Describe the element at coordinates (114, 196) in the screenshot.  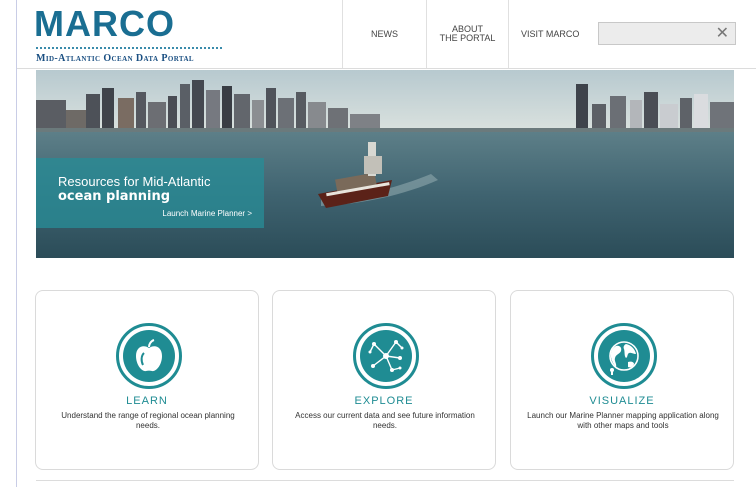
I see `hero-headline-line2: ocean planning` at that location.